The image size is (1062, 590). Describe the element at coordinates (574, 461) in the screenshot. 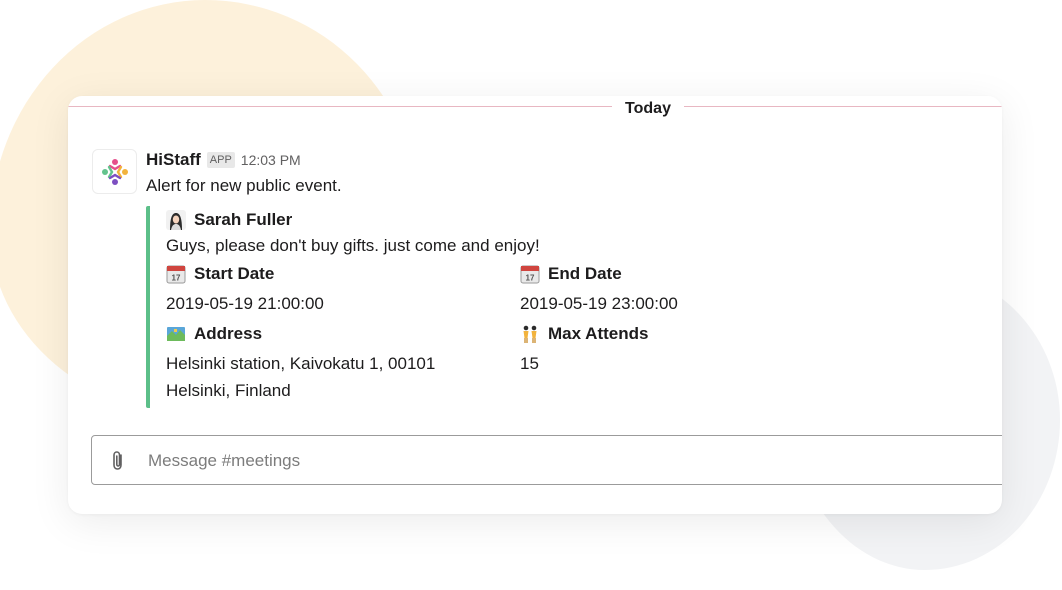

I see `message-input` at that location.